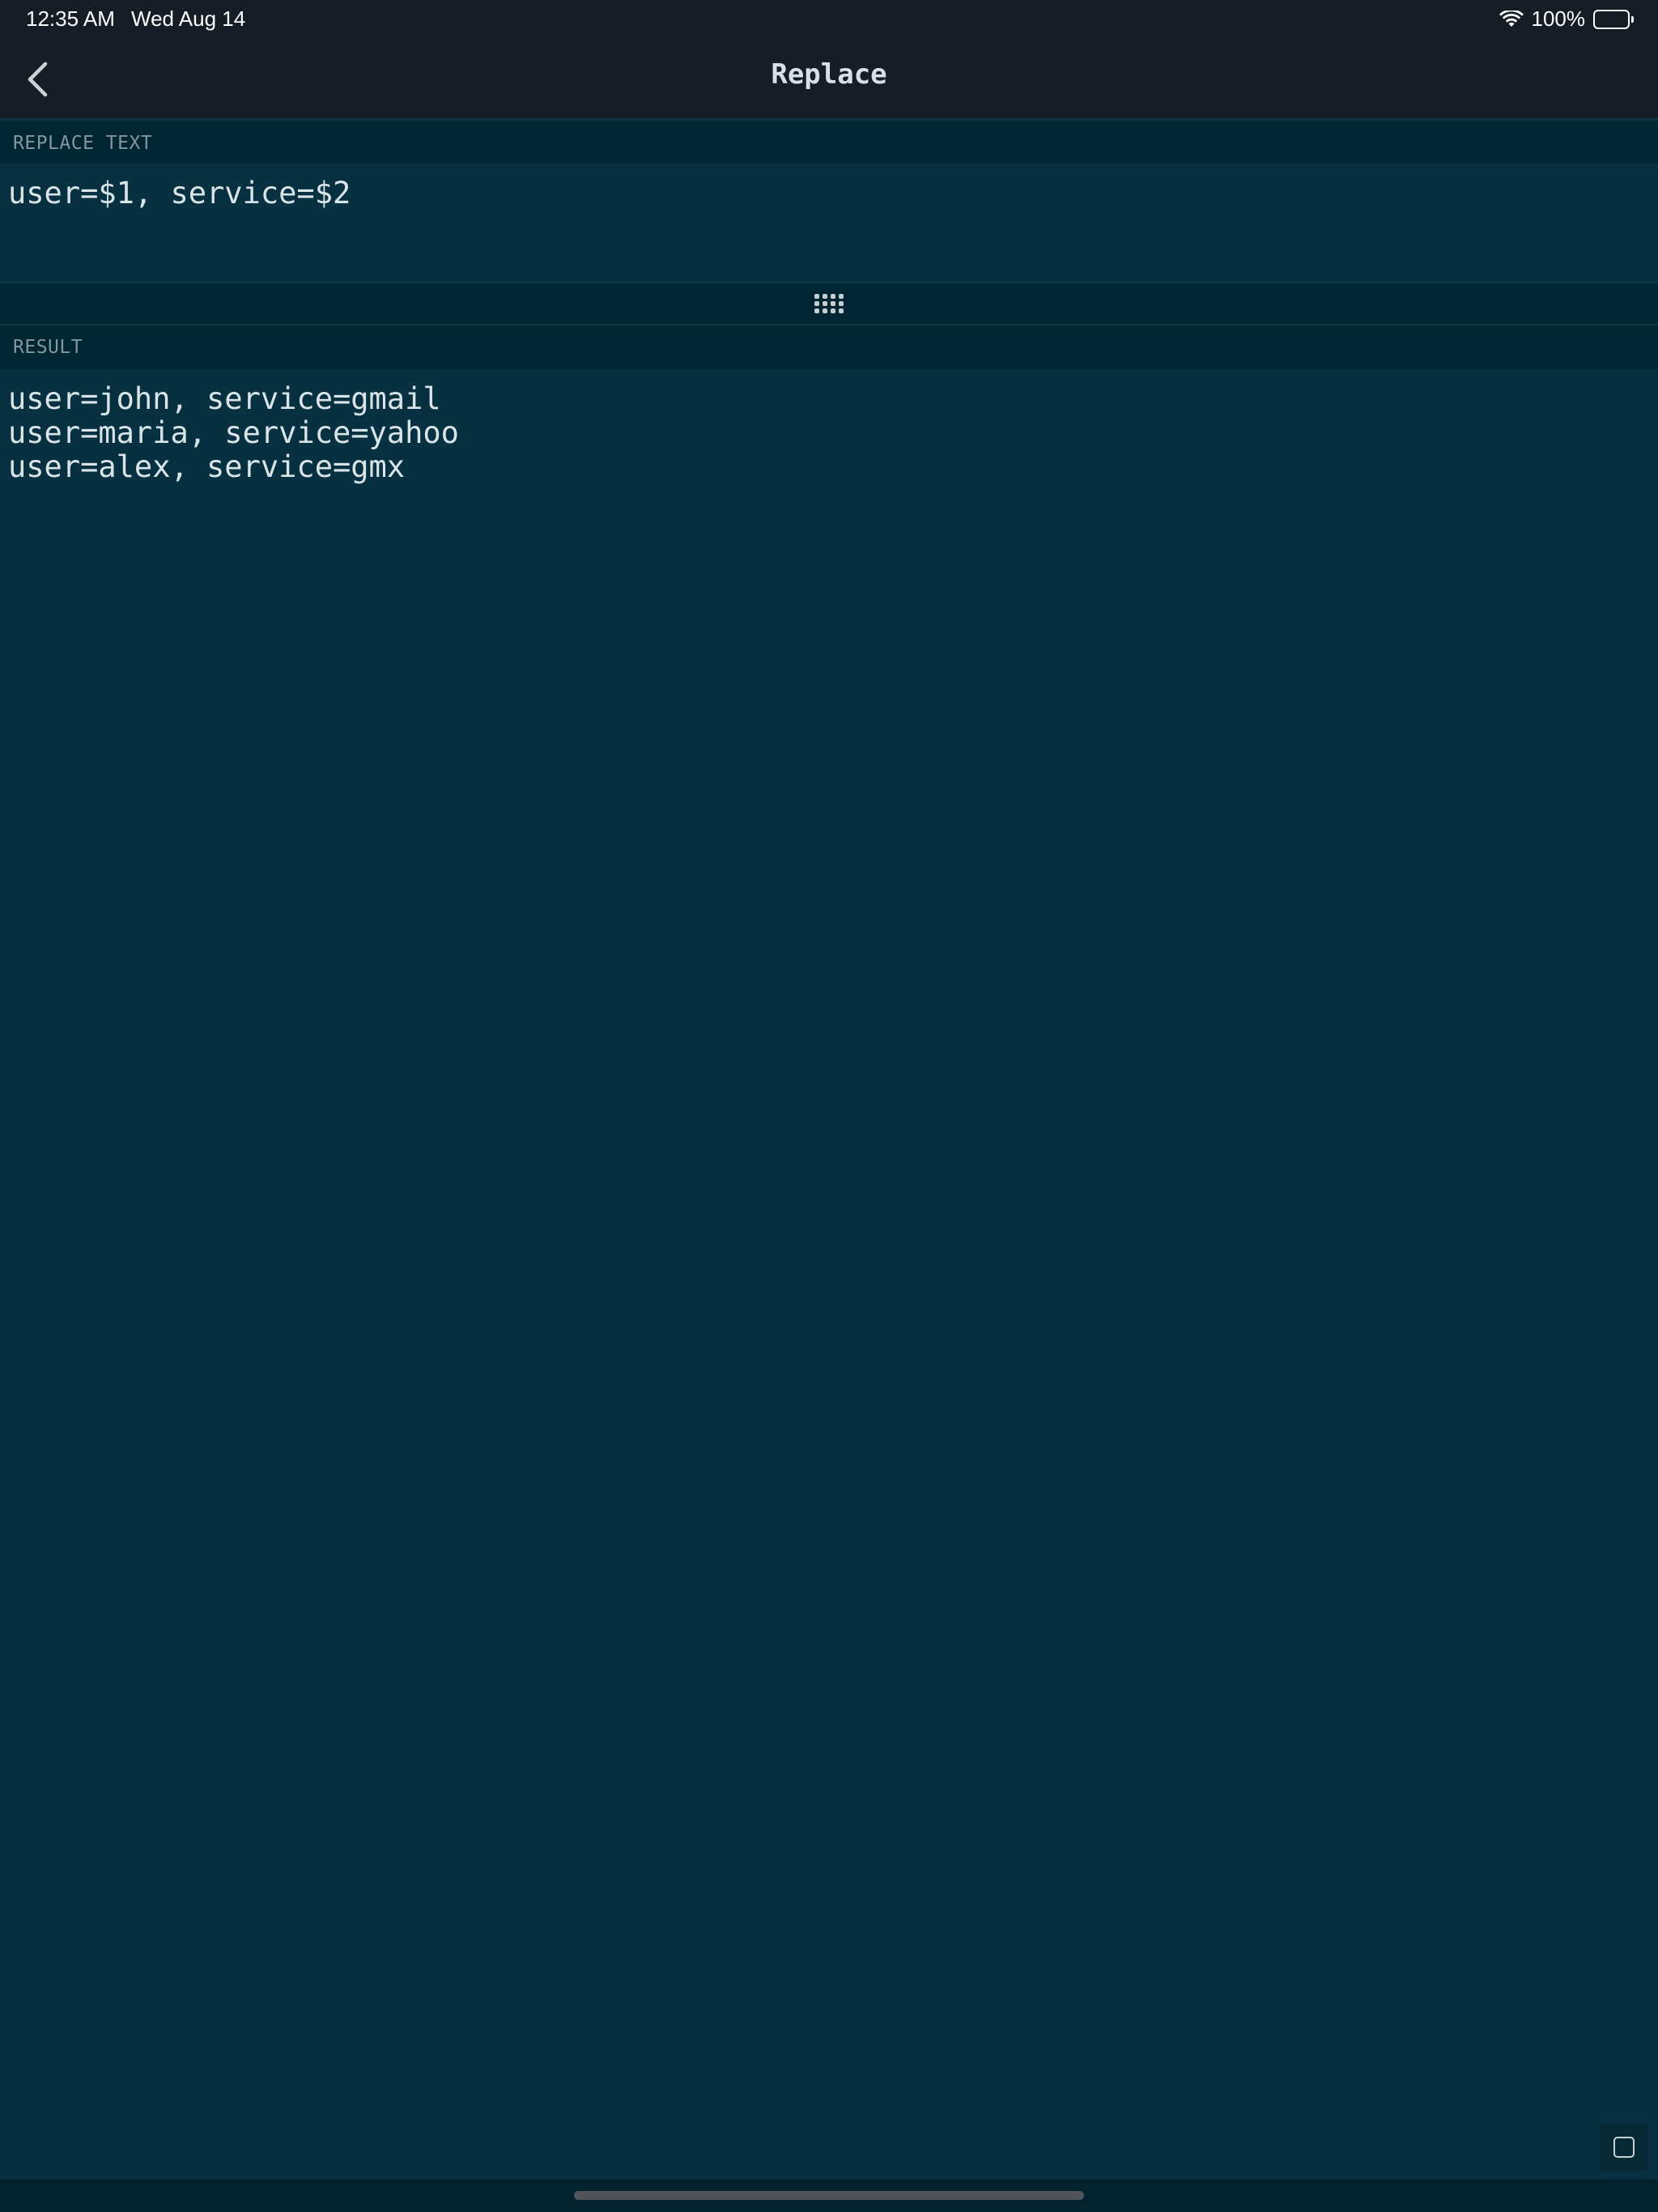  I want to click on square-icon, so click(1624, 2148).